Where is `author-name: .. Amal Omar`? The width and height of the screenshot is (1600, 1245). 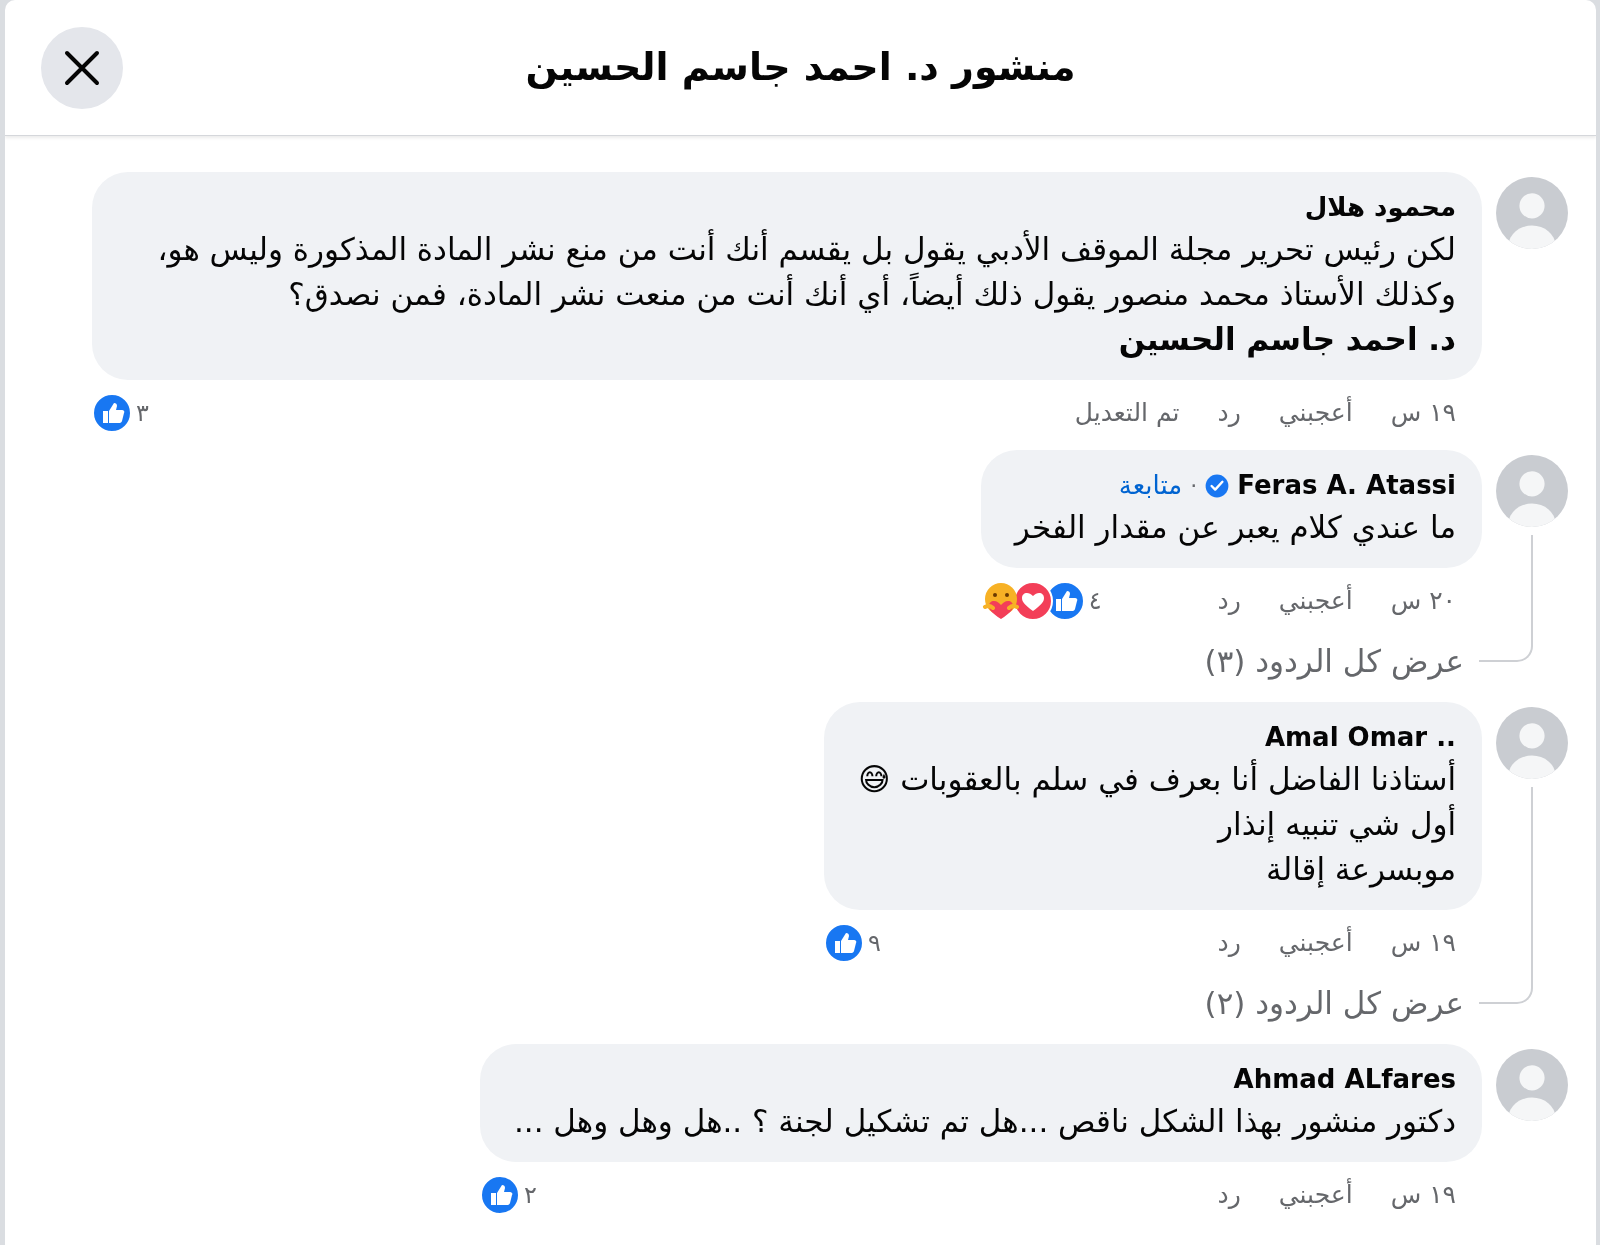 author-name: .. Amal Omar is located at coordinates (1360, 737).